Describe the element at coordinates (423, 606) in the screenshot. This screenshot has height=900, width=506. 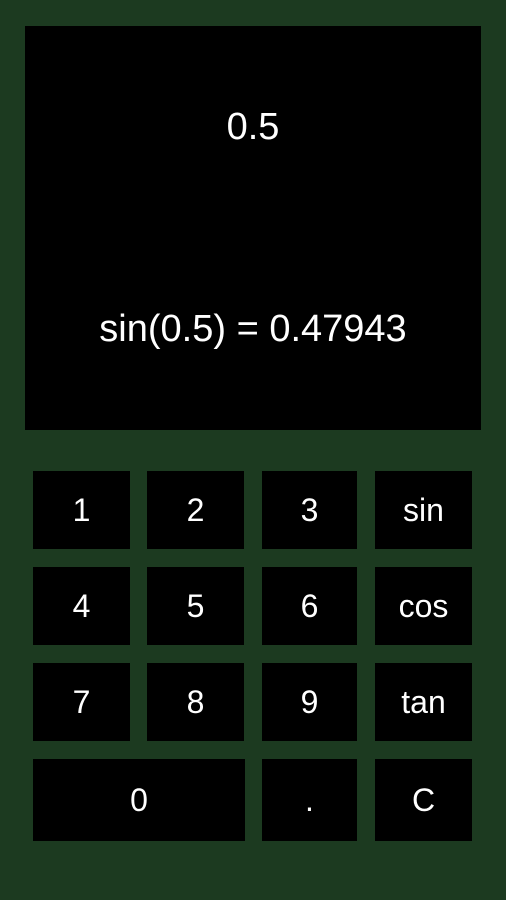
I see `key-cos: cos` at that location.